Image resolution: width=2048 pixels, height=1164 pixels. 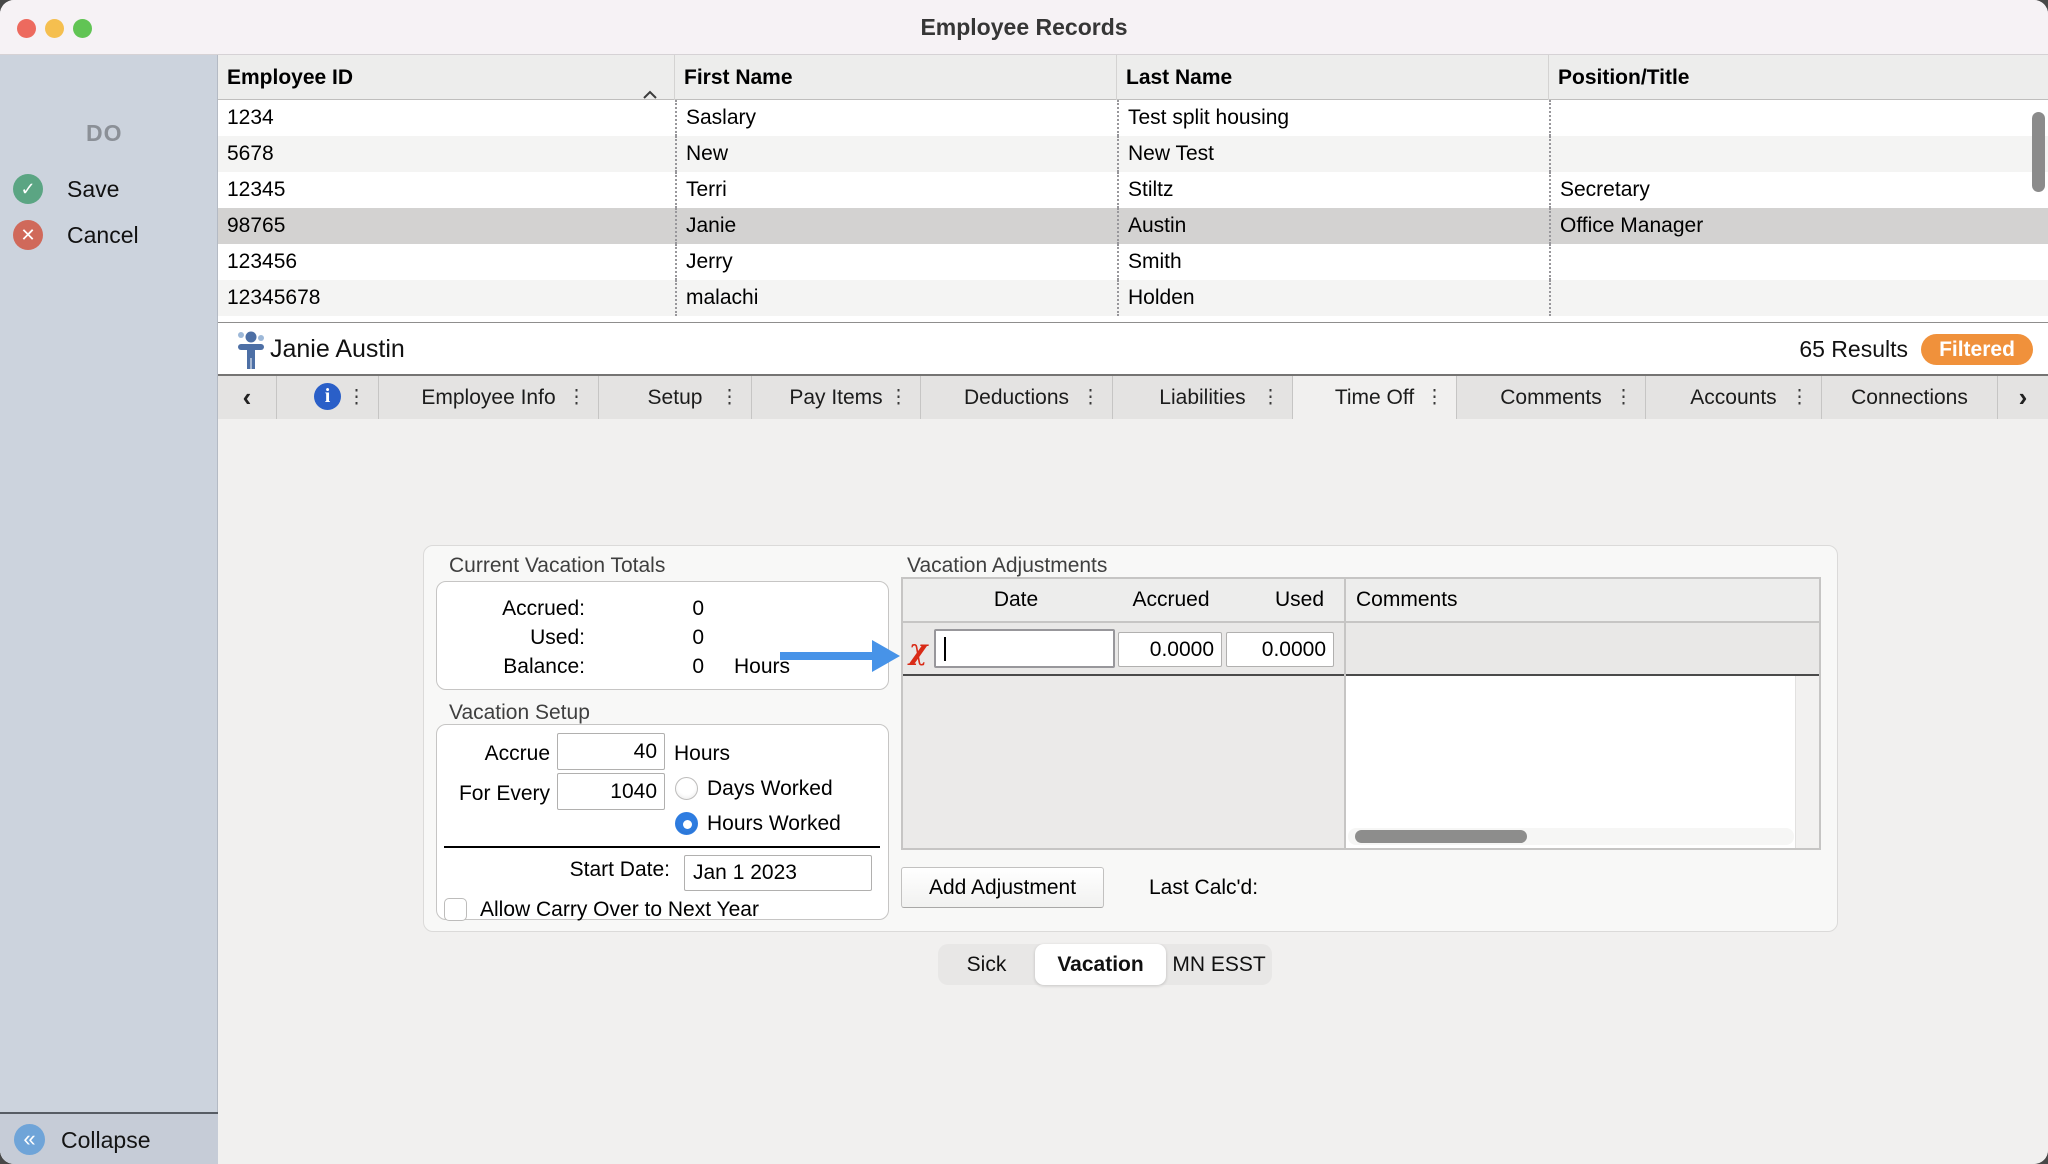 What do you see at coordinates (28, 189) in the screenshot?
I see `save-check-icon: ✓` at bounding box center [28, 189].